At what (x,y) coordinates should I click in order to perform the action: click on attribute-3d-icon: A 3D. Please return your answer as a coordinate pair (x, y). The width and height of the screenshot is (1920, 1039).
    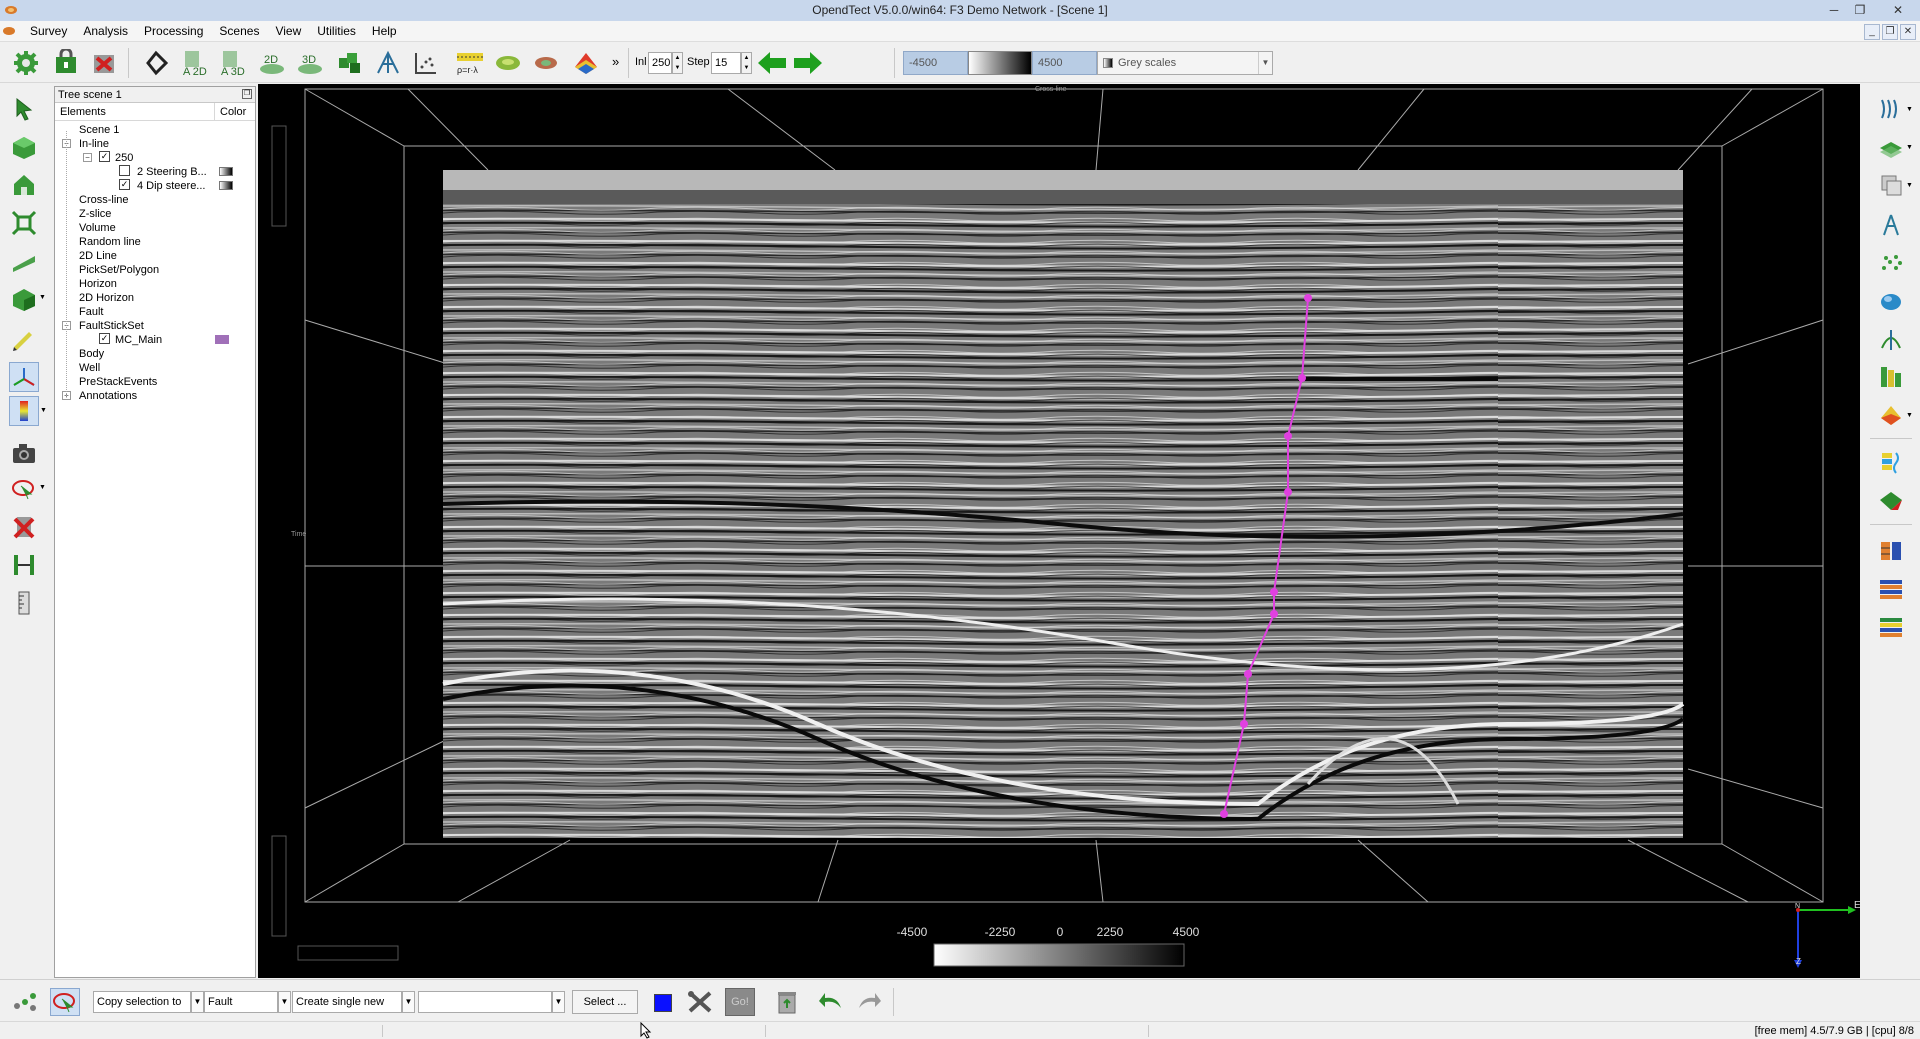
    Looking at the image, I should click on (232, 63).